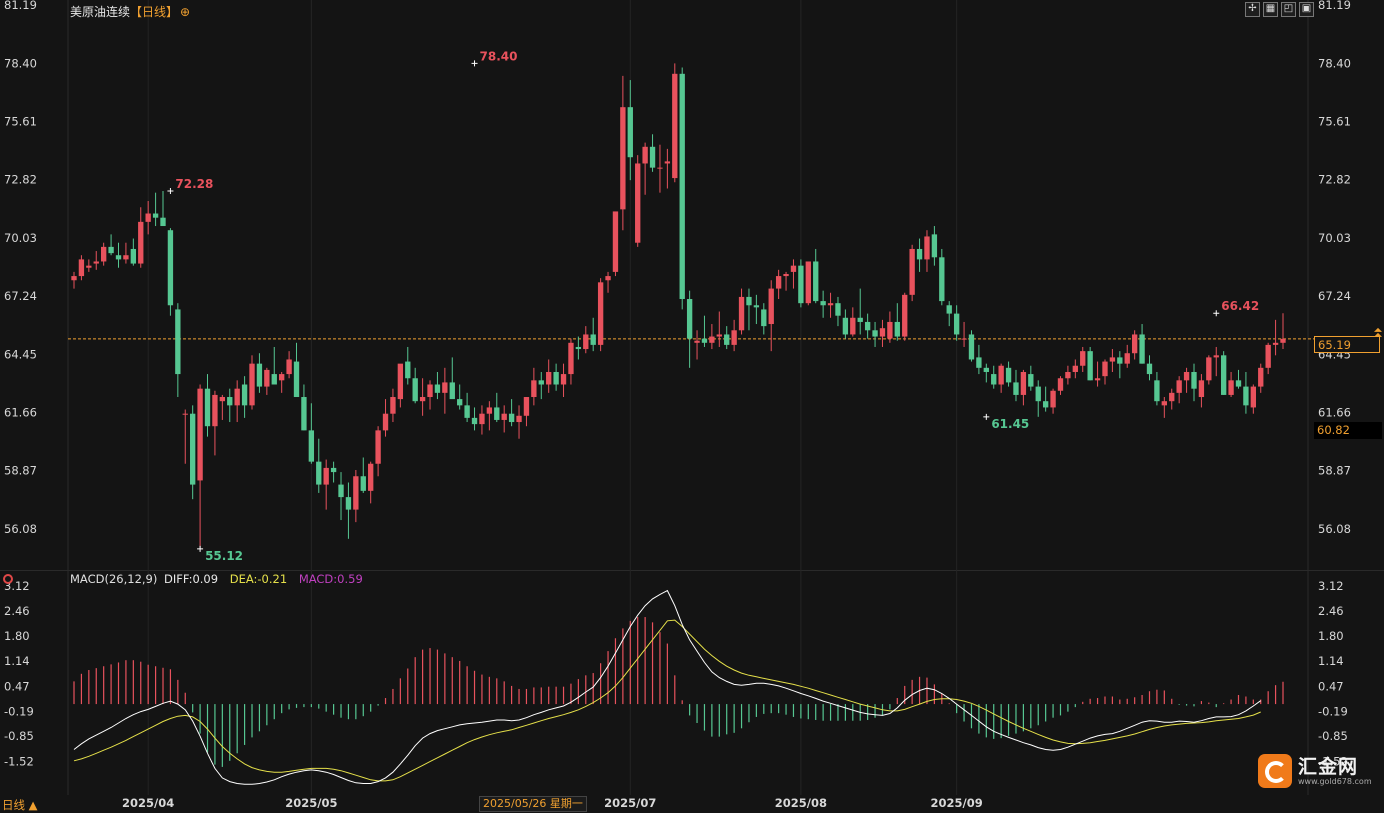  What do you see at coordinates (154, 12) in the screenshot?
I see `period-label: 【日线】` at bounding box center [154, 12].